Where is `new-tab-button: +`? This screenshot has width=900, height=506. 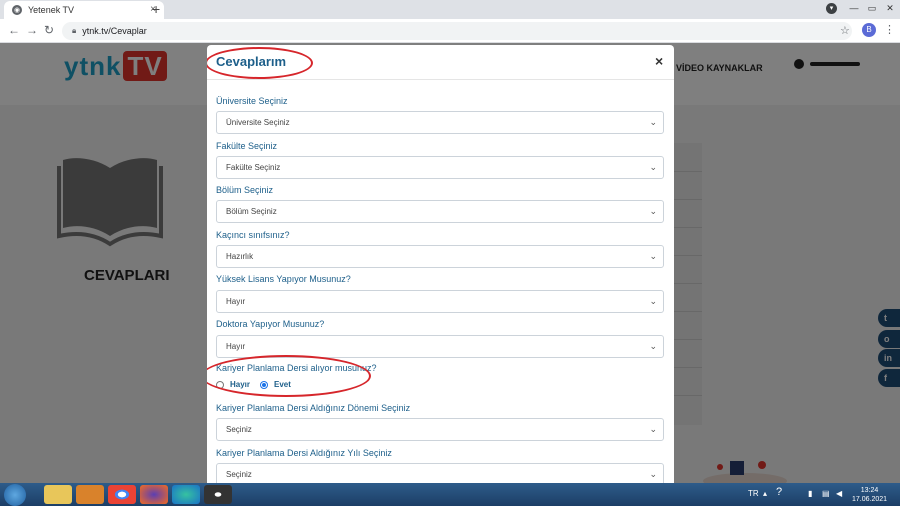 new-tab-button: + is located at coordinates (156, 9).